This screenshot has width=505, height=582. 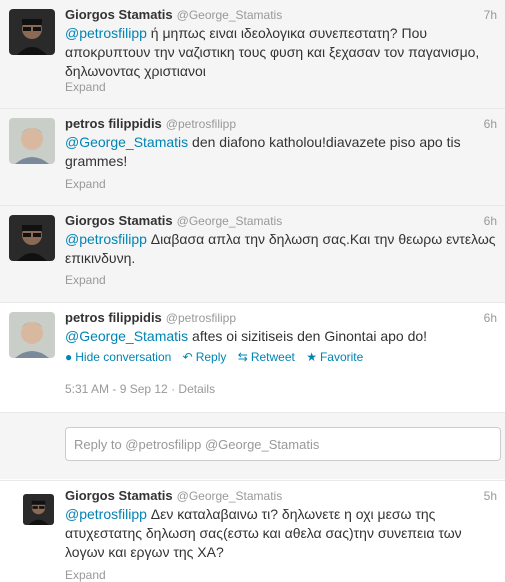 What do you see at coordinates (211, 357) in the screenshot?
I see `reply-label: Reply` at bounding box center [211, 357].